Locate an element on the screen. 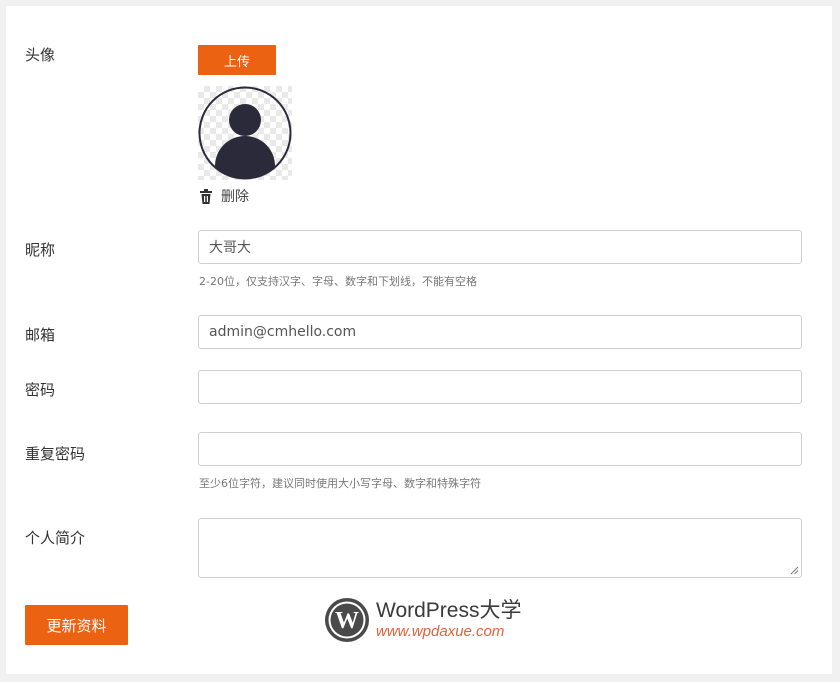 The width and height of the screenshot is (840, 682). wordpress-logo-icon: W is located at coordinates (347, 620).